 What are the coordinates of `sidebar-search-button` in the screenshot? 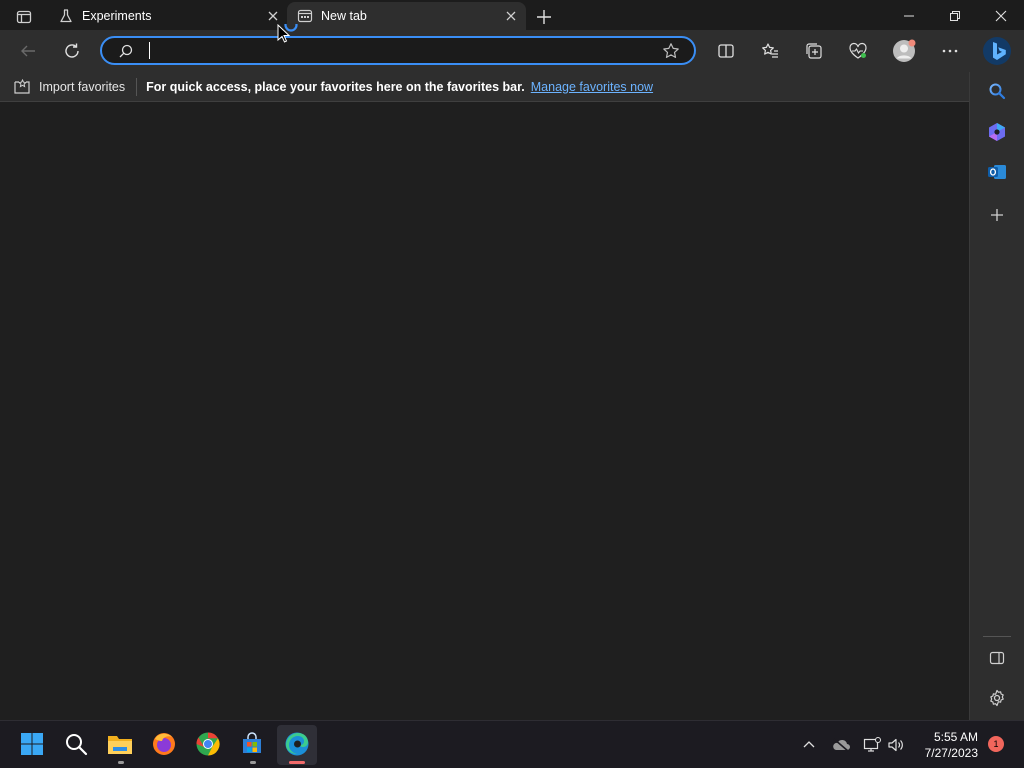 It's located at (997, 91).